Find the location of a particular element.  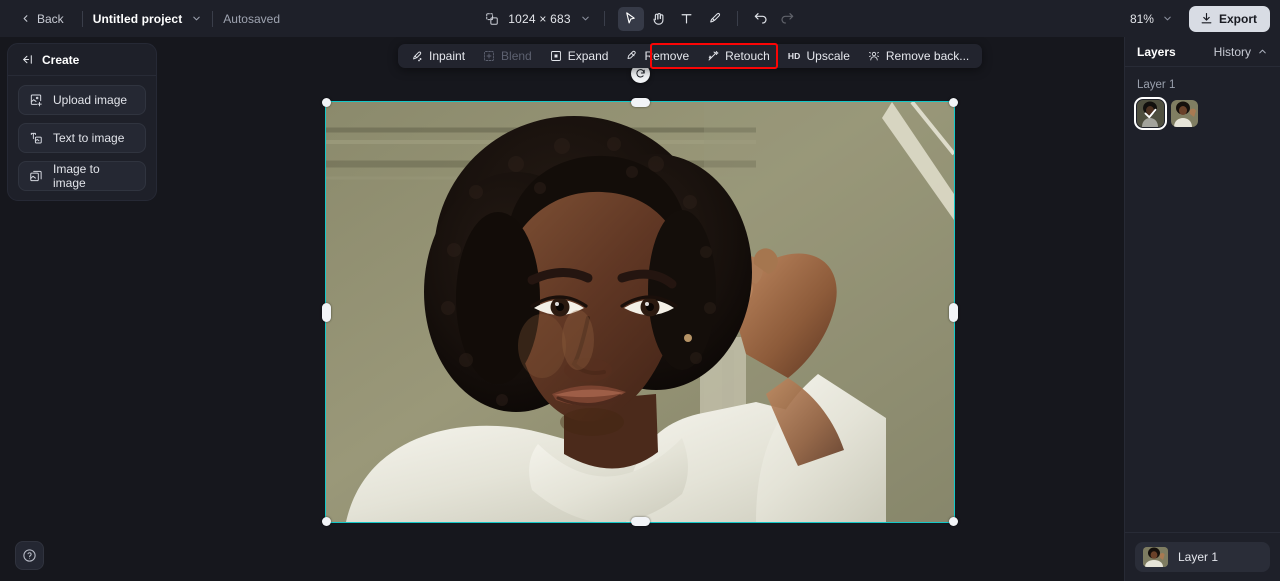

help-icon is located at coordinates (29, 555).